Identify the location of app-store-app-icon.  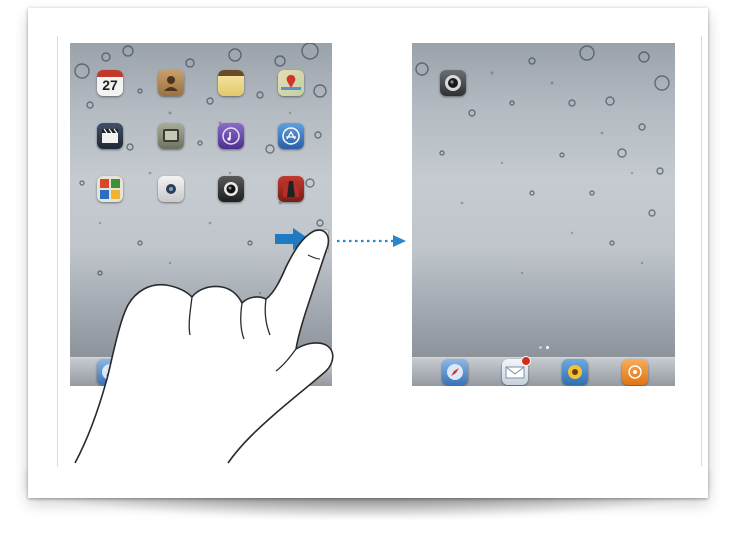
(291, 136).